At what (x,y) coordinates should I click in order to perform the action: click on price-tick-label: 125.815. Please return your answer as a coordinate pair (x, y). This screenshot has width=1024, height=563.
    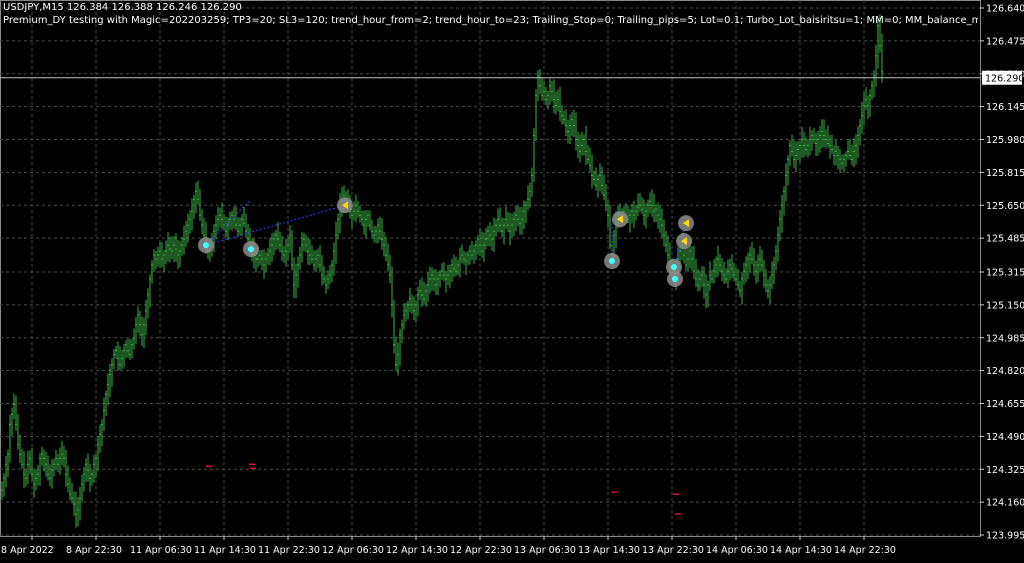
    Looking at the image, I should click on (1005, 173).